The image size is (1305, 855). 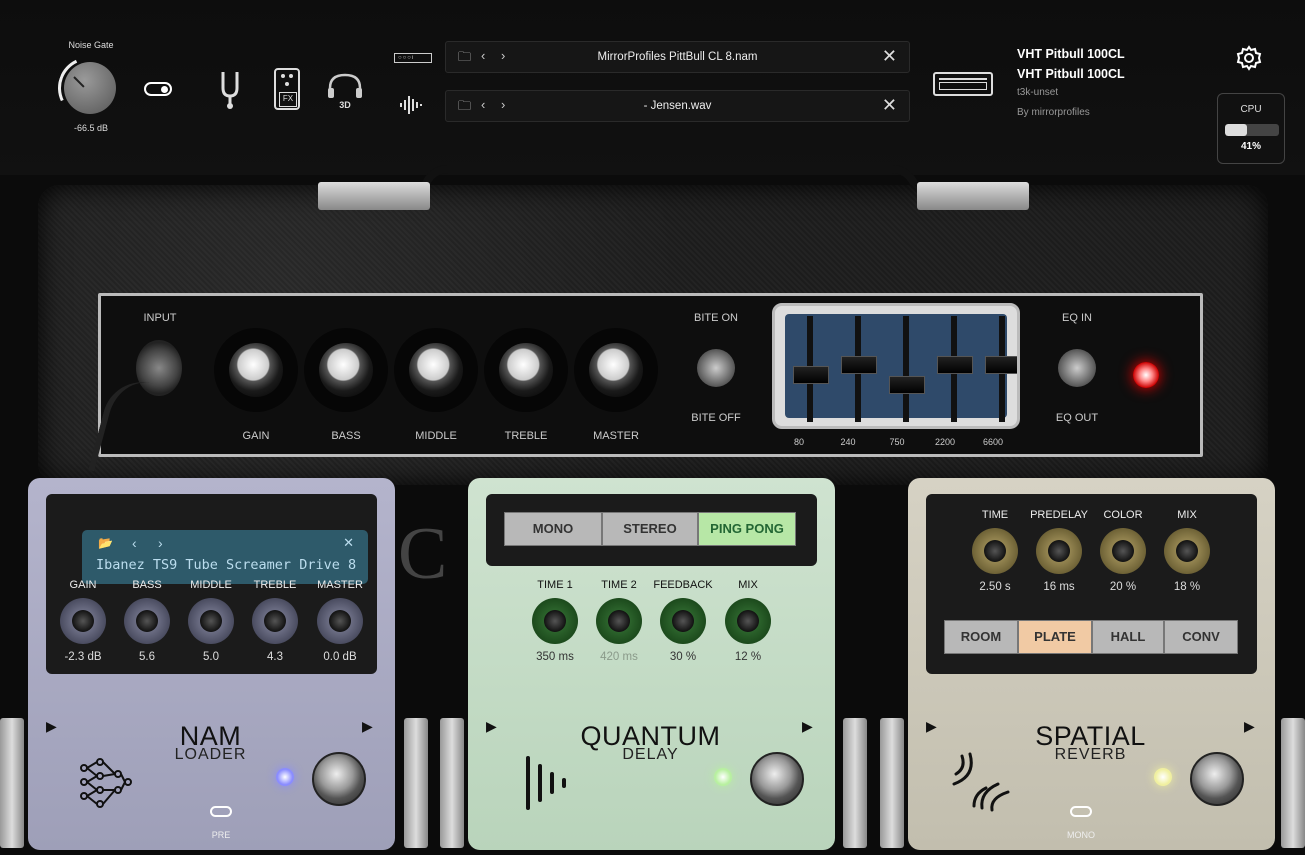 I want to click on delay-knob-label: TIME 1, so click(x=555, y=585).